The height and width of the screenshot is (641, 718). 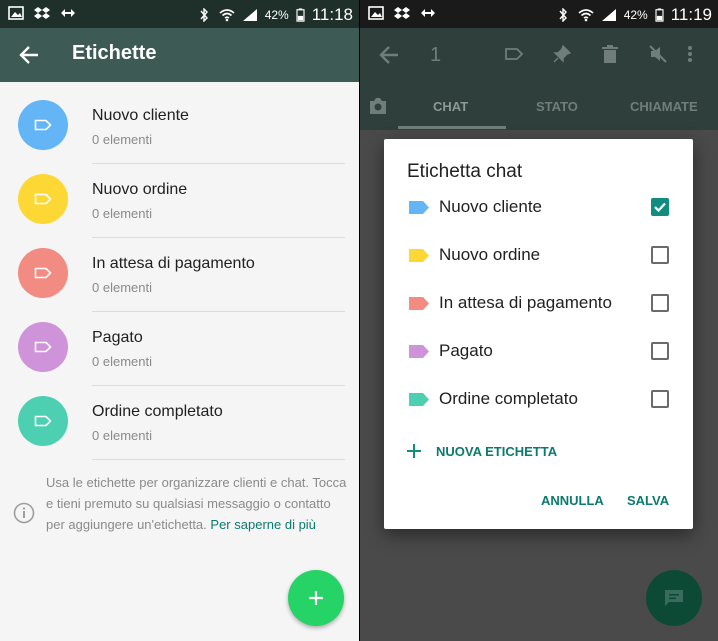 I want to click on label-option-name: In attesa di pagamento, so click(x=525, y=302).